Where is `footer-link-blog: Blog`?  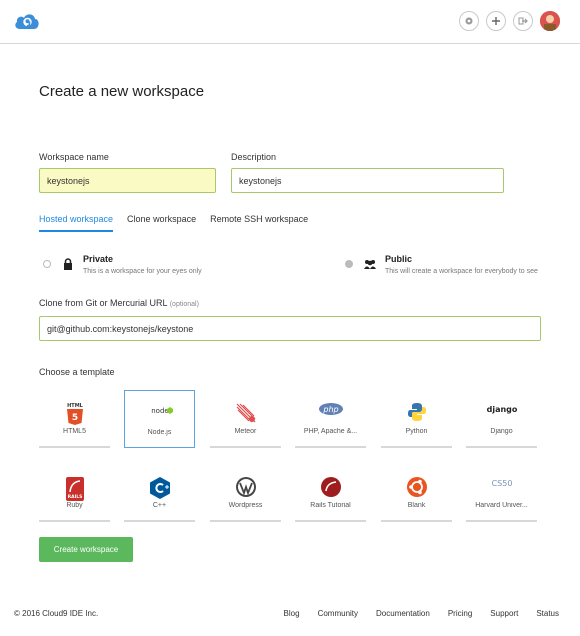 footer-link-blog: Blog is located at coordinates (292, 613).